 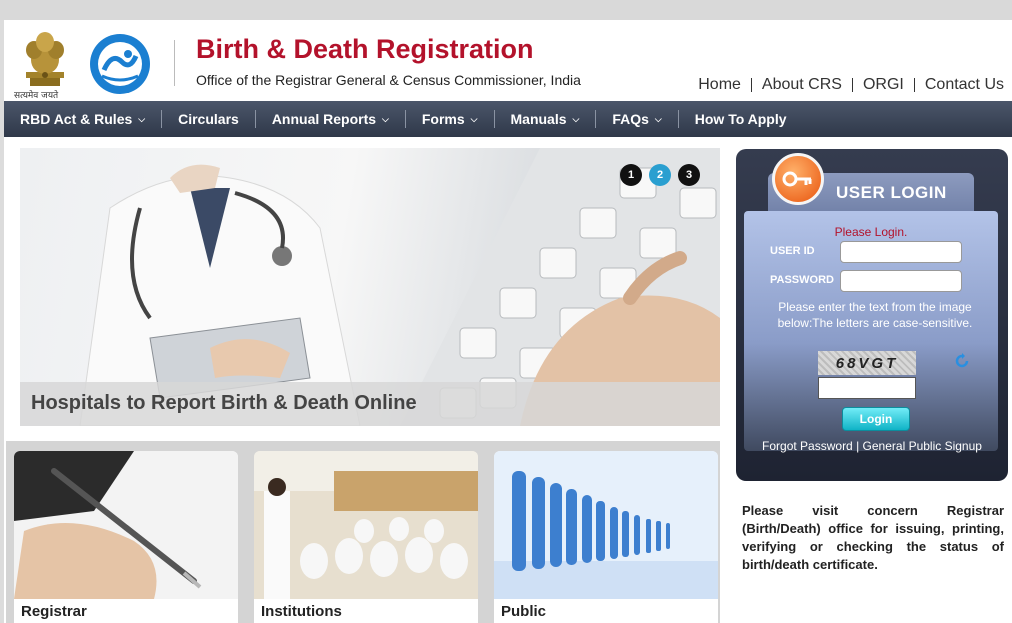 I want to click on login-title: USER LOGIN, so click(x=891, y=192).